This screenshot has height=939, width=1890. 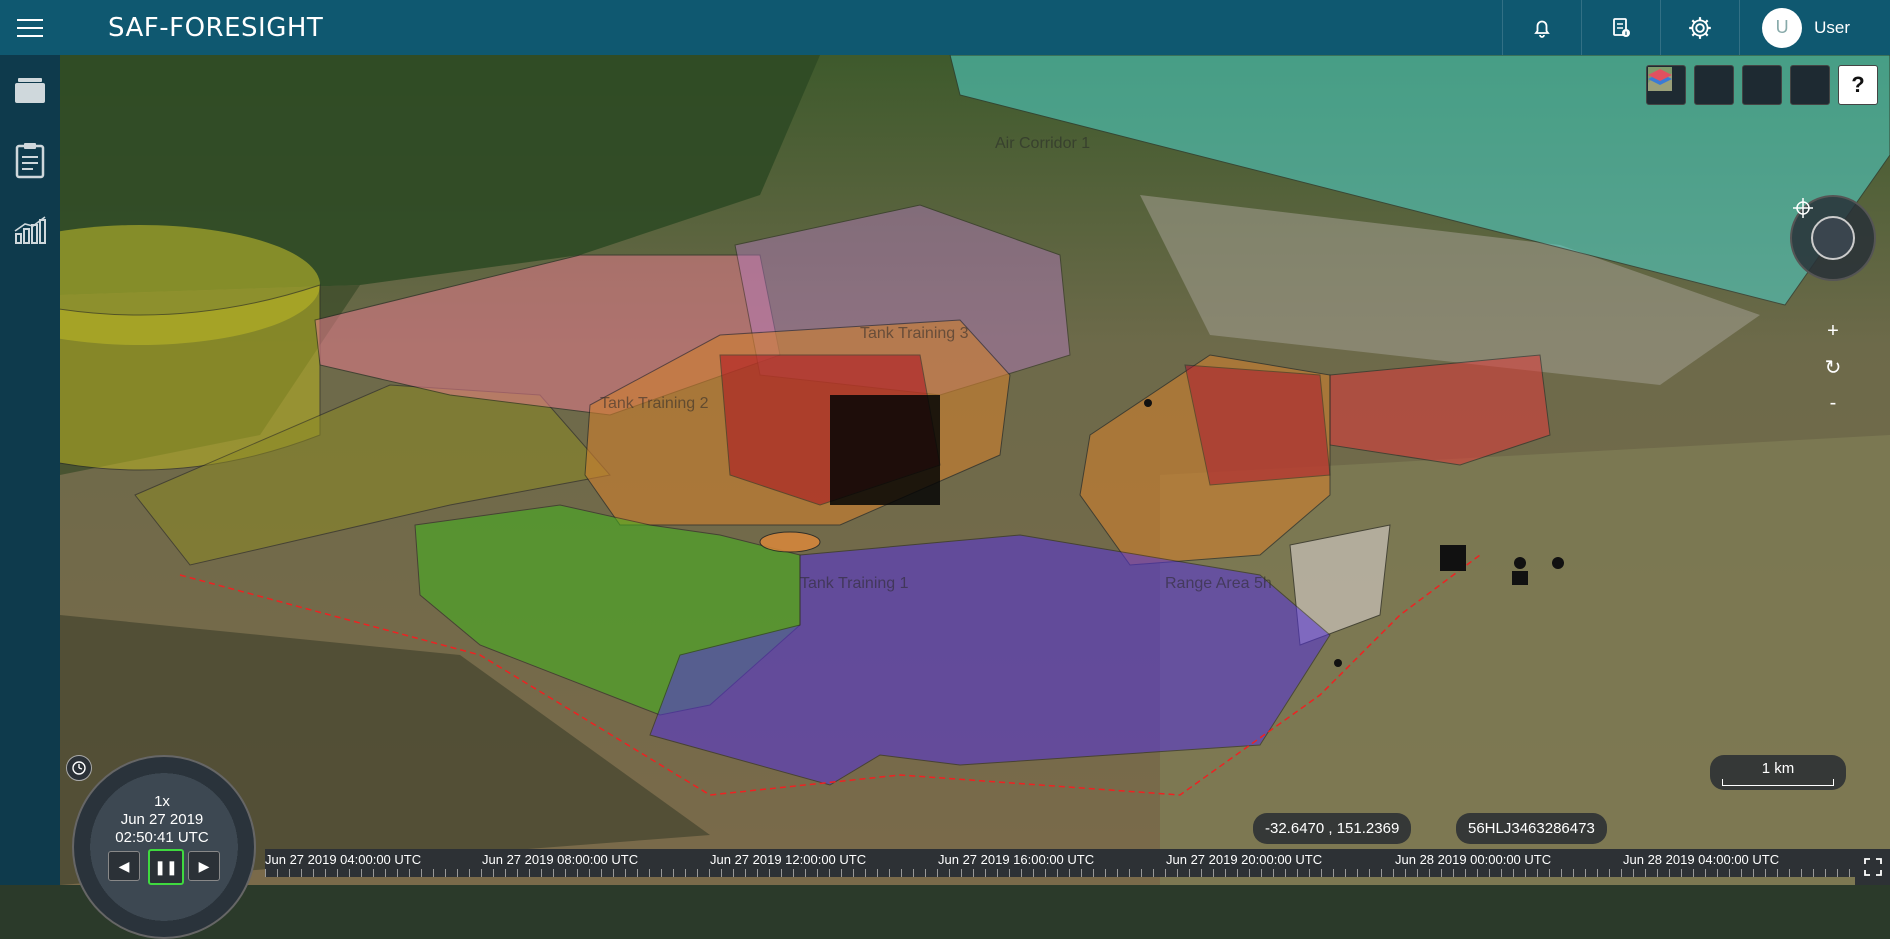 I want to click on report-info-icon, so click(x=1620, y=27).